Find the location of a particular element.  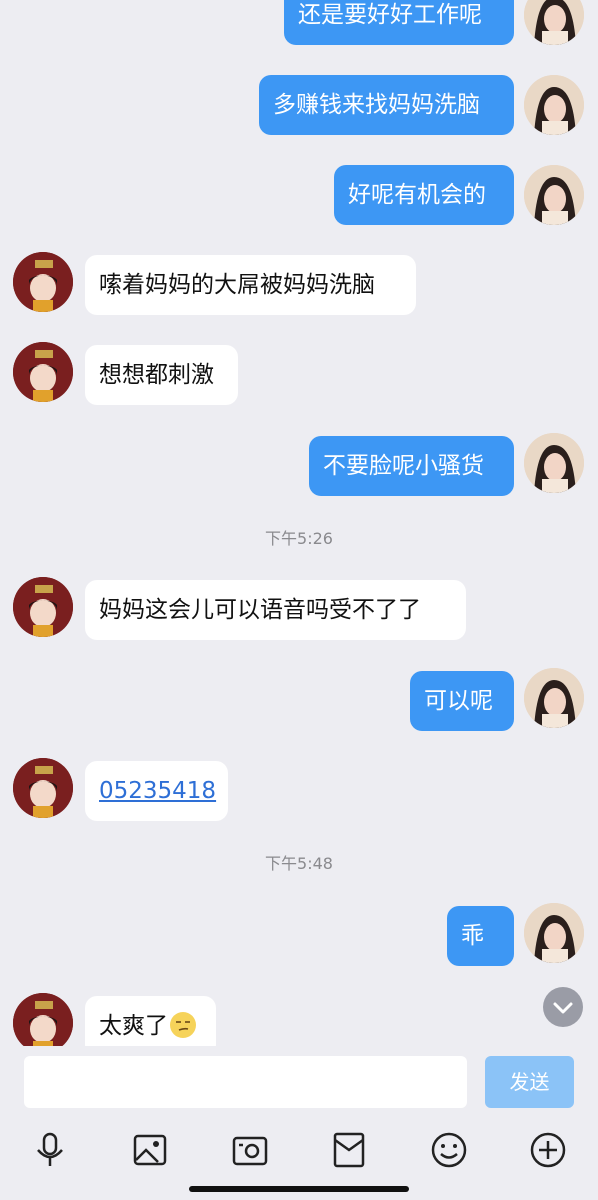

message-bubble-outgoing: 好呢有机会的 is located at coordinates (424, 195).